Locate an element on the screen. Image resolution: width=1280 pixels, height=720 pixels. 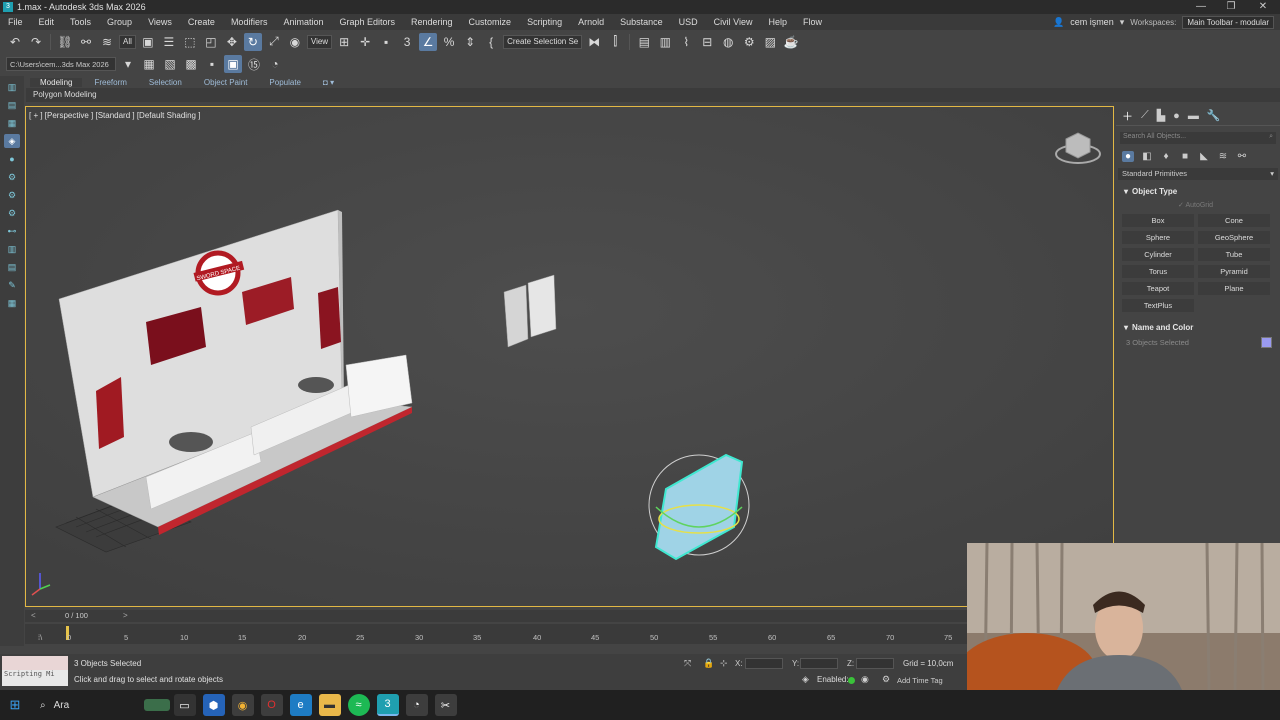
select-manipulate-icon: ✛ is located at coordinates (365, 42).